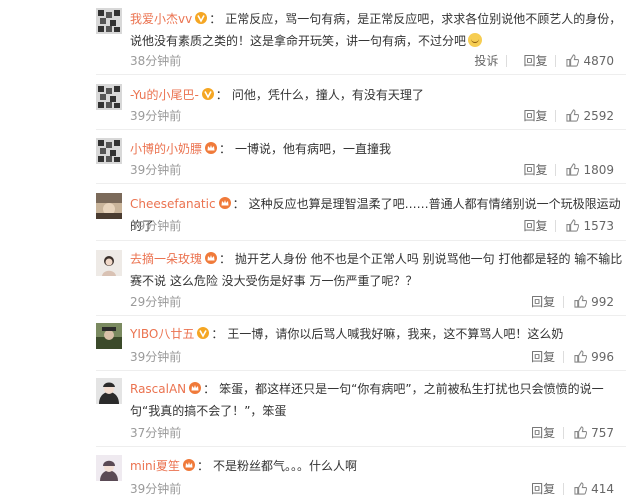  I want to click on like-button: 4870, so click(590, 61).